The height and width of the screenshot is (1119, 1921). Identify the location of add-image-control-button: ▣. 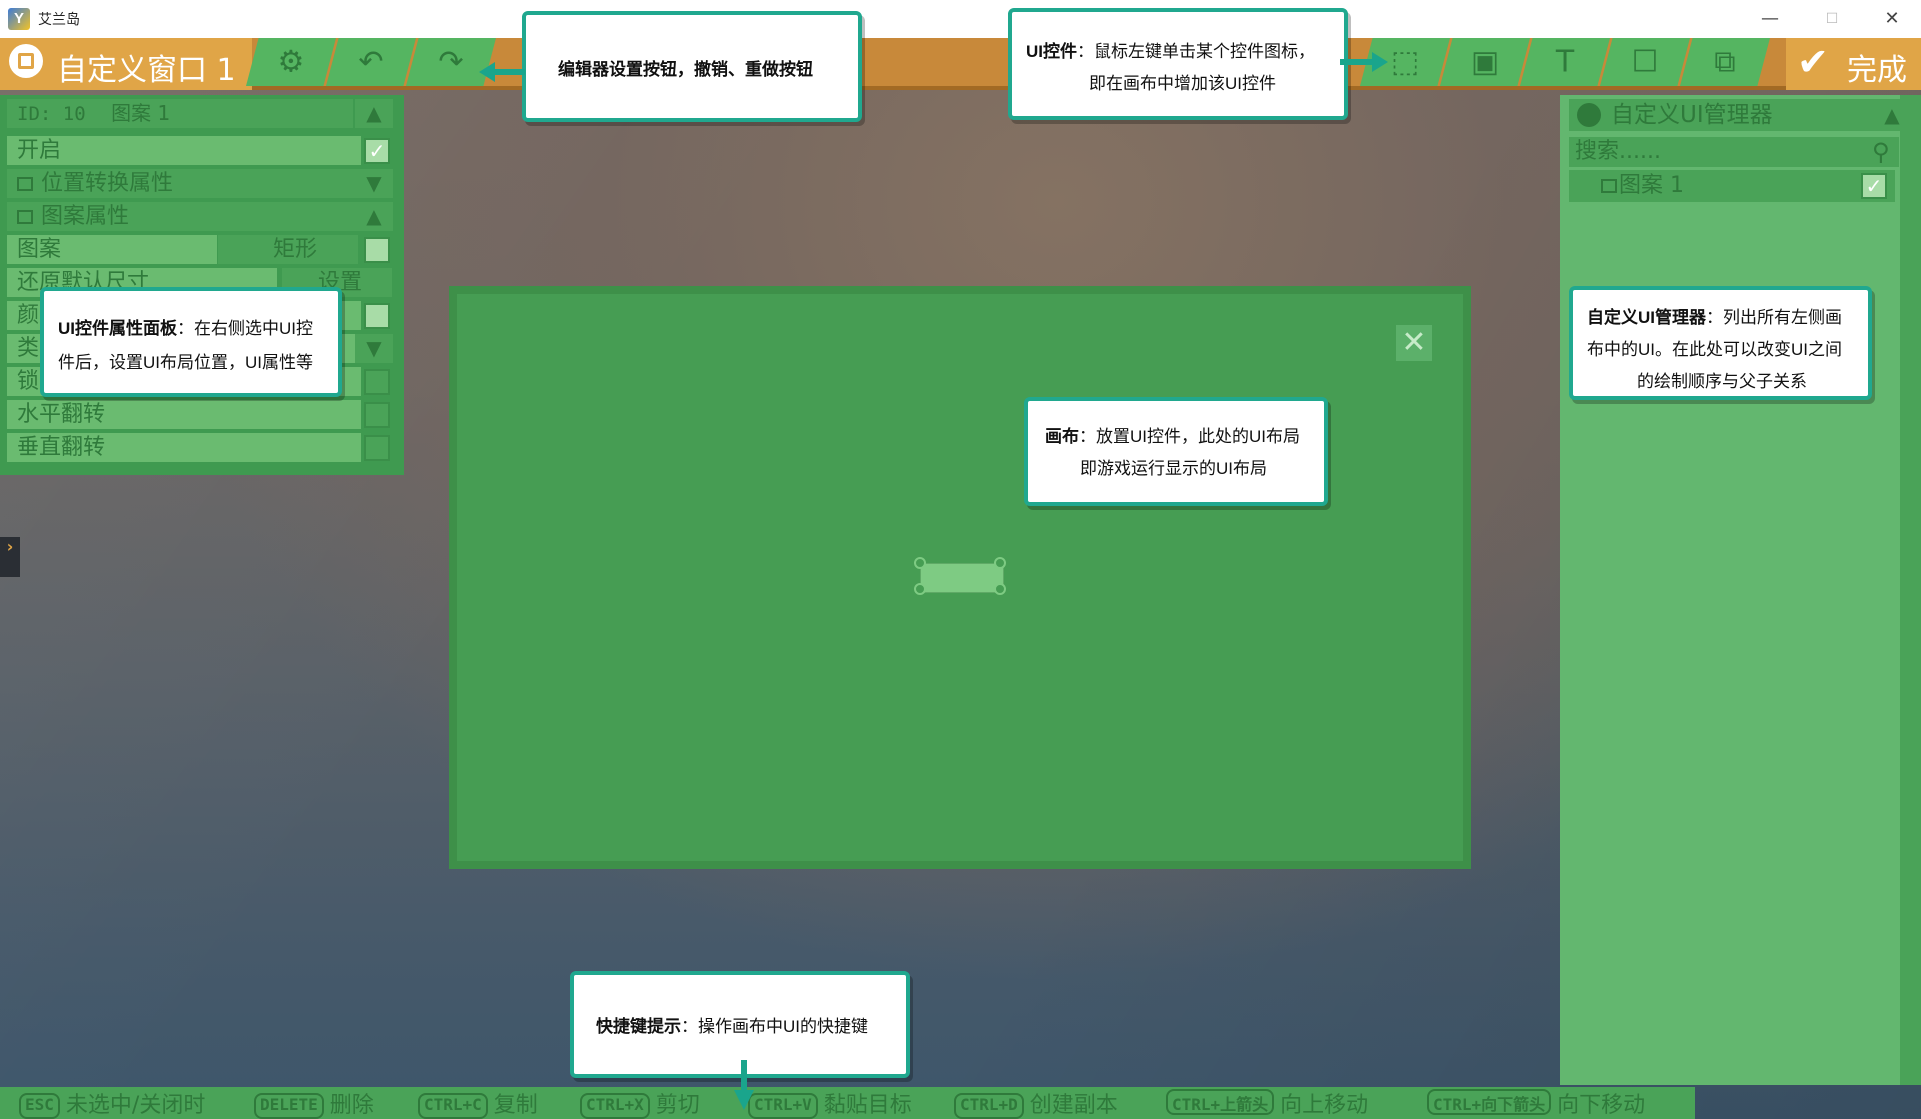
(1485, 62).